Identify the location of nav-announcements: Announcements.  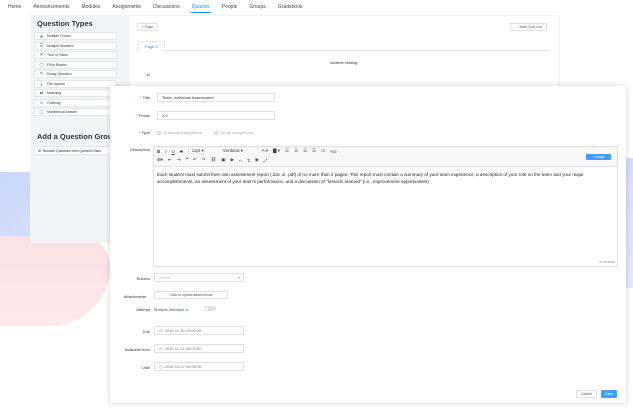
(51, 7).